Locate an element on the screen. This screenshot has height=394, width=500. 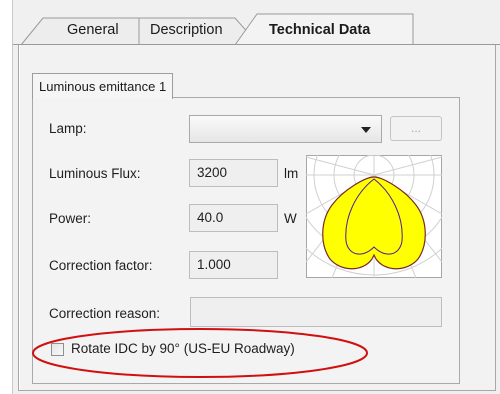
luminous-flux-unit: lm is located at coordinates (291, 173).